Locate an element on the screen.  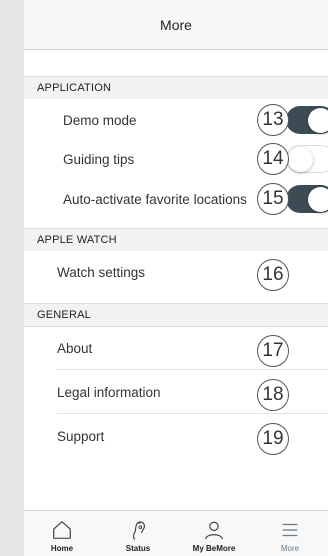
callout-15: 15 is located at coordinates (273, 199).